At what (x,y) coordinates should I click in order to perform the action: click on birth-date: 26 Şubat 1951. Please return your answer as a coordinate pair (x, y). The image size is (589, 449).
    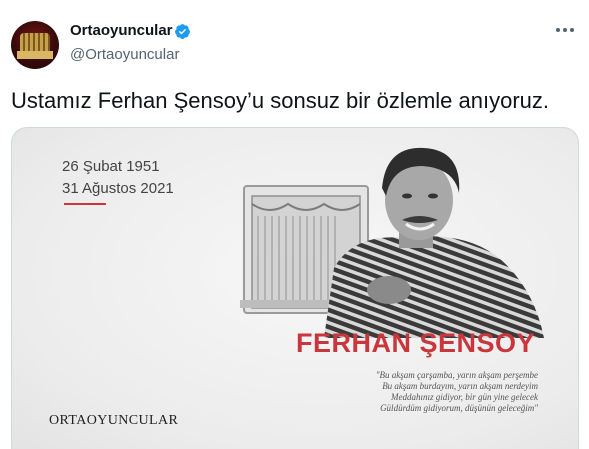
    Looking at the image, I should click on (111, 166).